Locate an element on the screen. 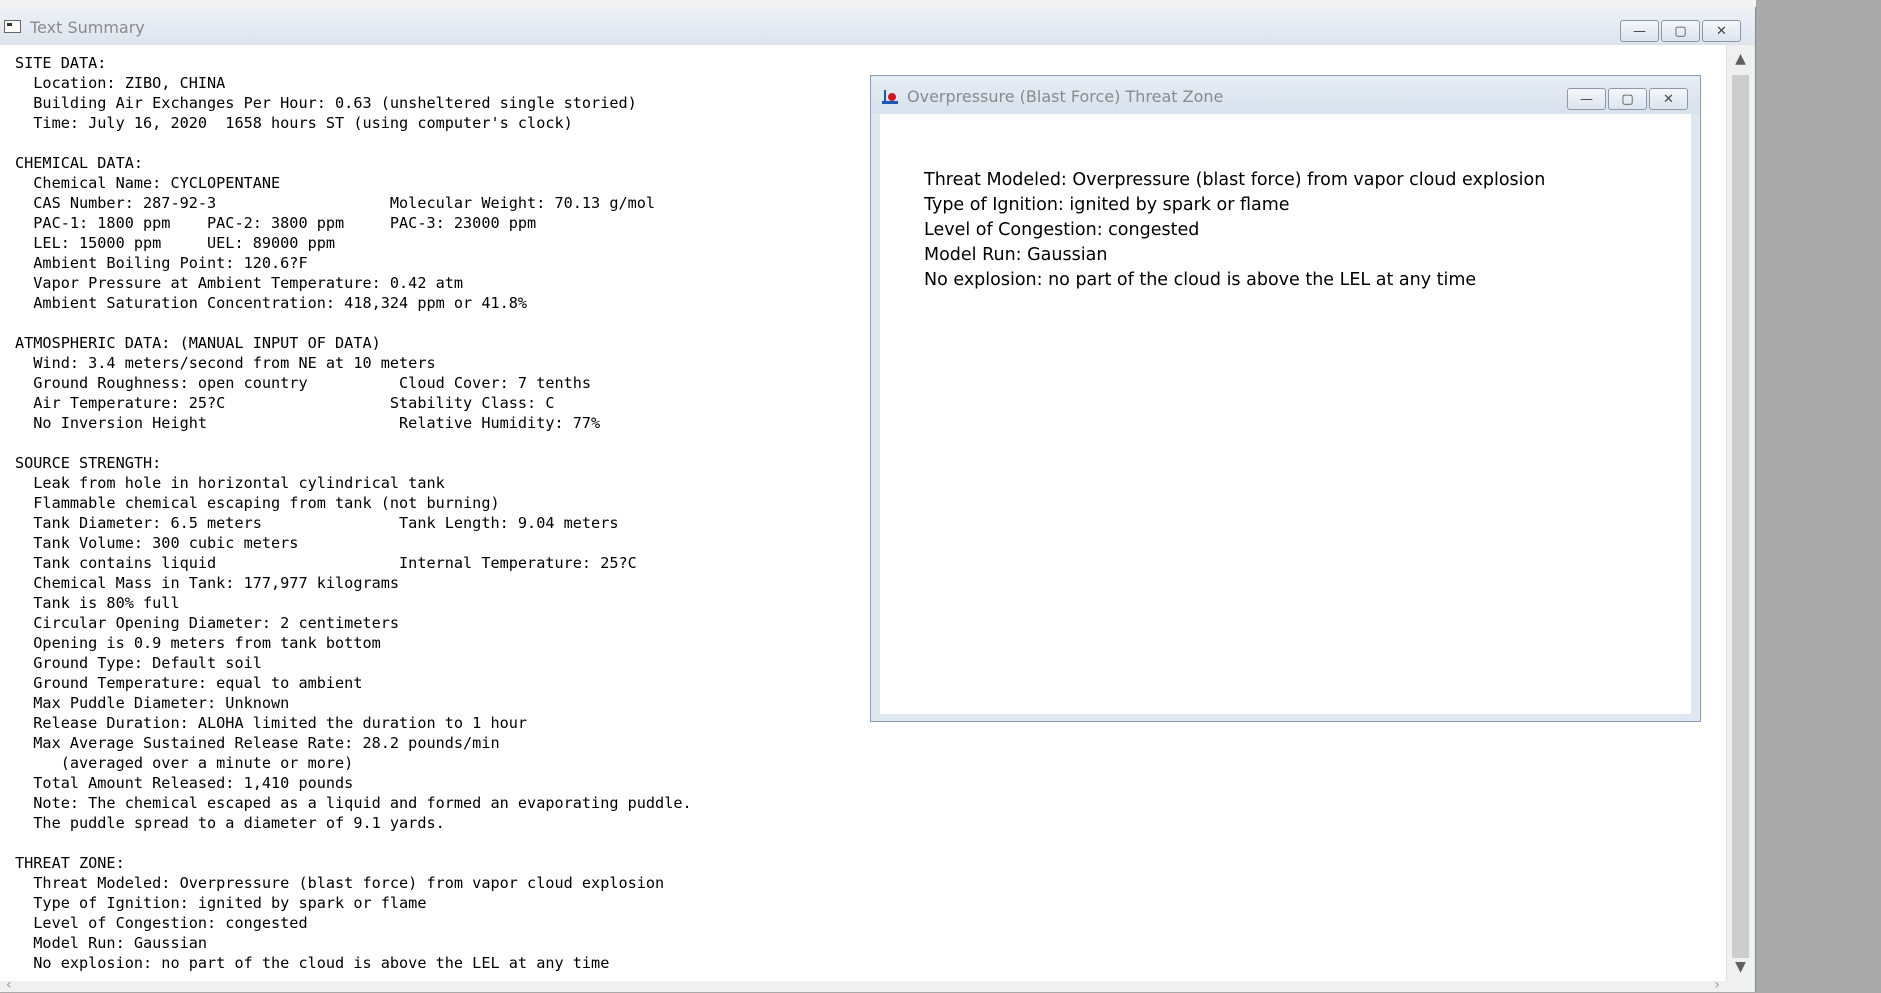  summary-line: SOURCE STRENGTH: is located at coordinates (88, 463).